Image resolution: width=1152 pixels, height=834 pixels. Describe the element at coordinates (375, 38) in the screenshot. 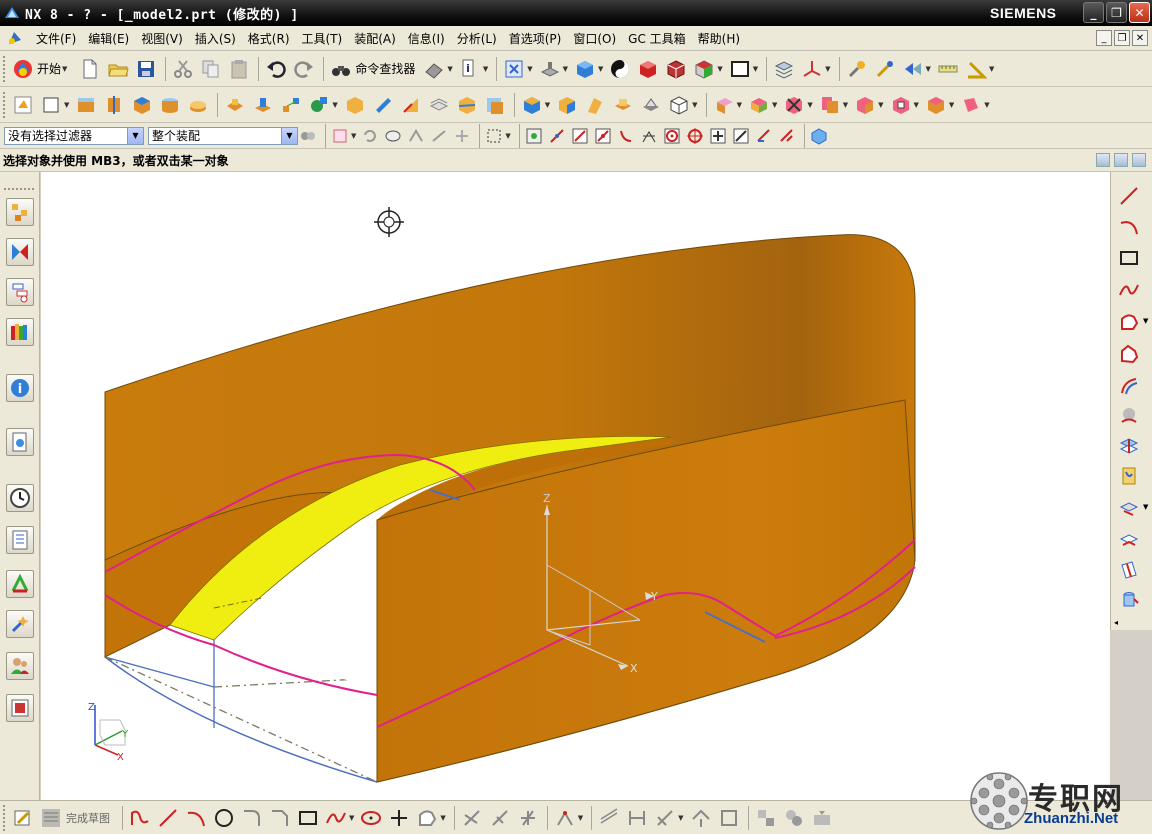

I see `menu-assemblies: 装配(A)` at that location.